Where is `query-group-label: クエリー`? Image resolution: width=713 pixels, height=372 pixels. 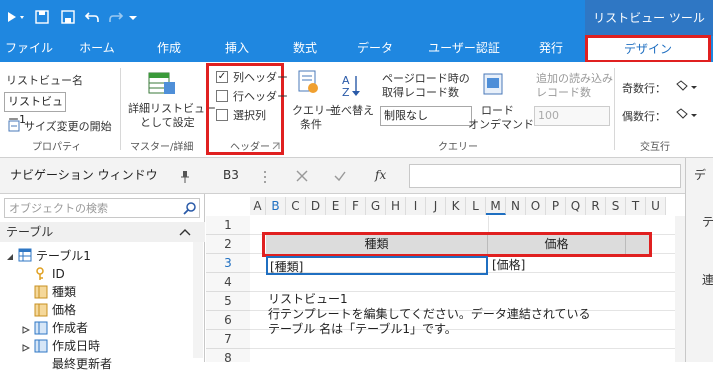
query-group-label: クエリー is located at coordinates (458, 147).